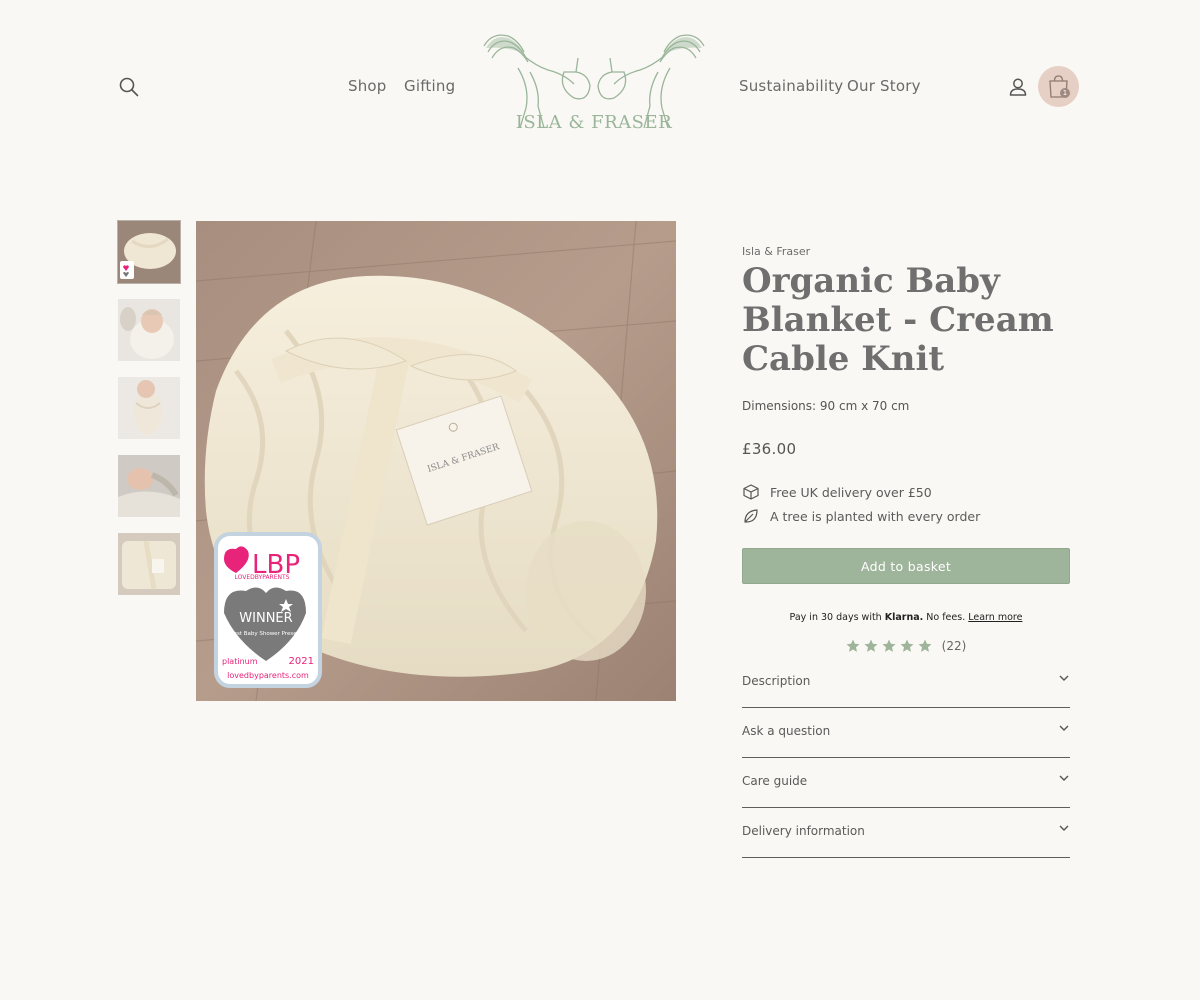 The image size is (1200, 1000). What do you see at coordinates (884, 86) in the screenshot?
I see `nav-link-our-story: Our Story` at bounding box center [884, 86].